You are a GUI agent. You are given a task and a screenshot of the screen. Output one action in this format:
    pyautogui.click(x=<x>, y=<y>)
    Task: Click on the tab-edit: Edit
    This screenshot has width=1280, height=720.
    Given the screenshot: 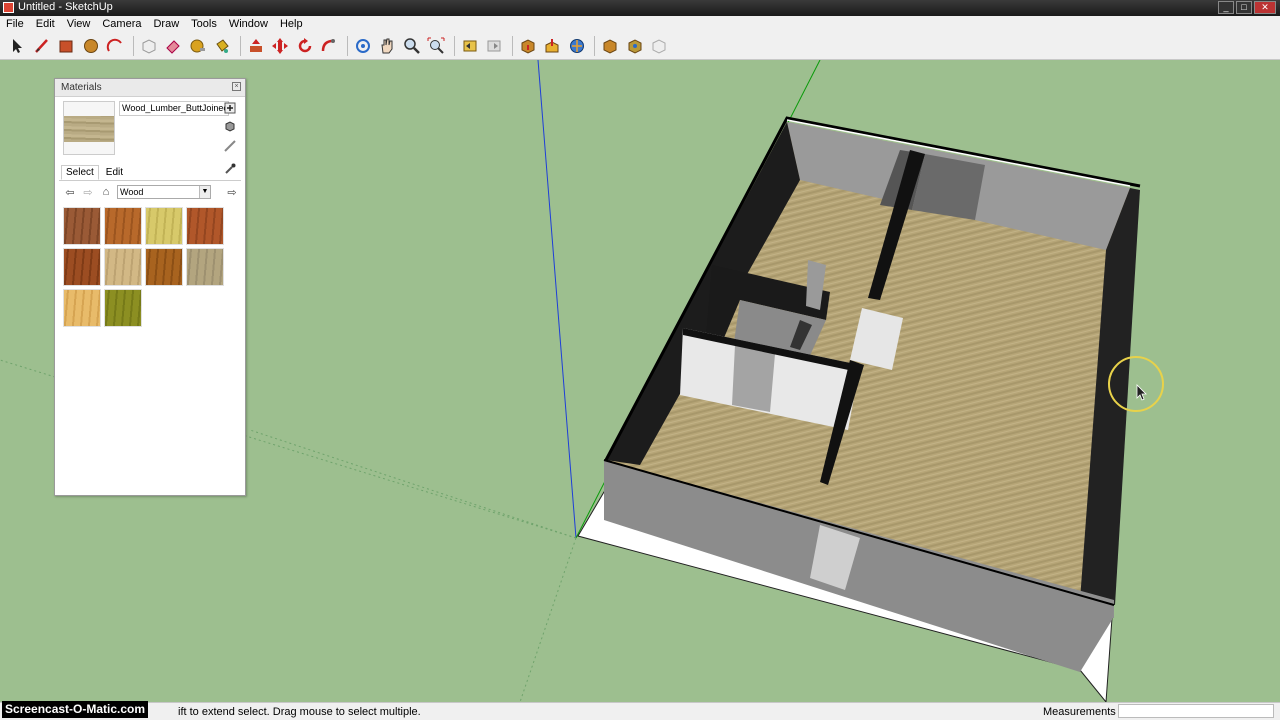 What is the action you would take?
    pyautogui.click(x=114, y=172)
    